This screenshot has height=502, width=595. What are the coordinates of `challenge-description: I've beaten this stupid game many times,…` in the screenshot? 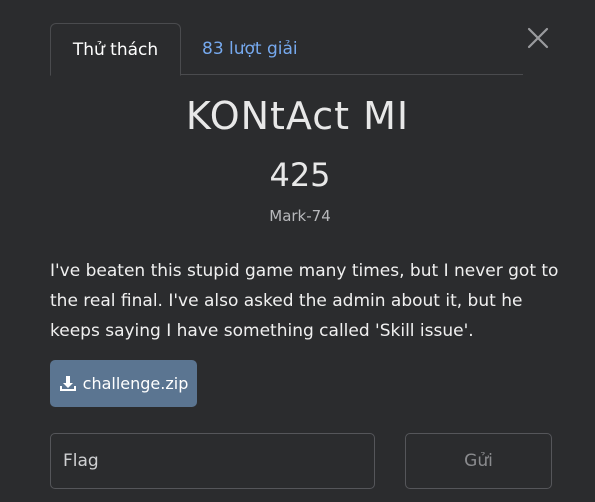 It's located at (304, 301).